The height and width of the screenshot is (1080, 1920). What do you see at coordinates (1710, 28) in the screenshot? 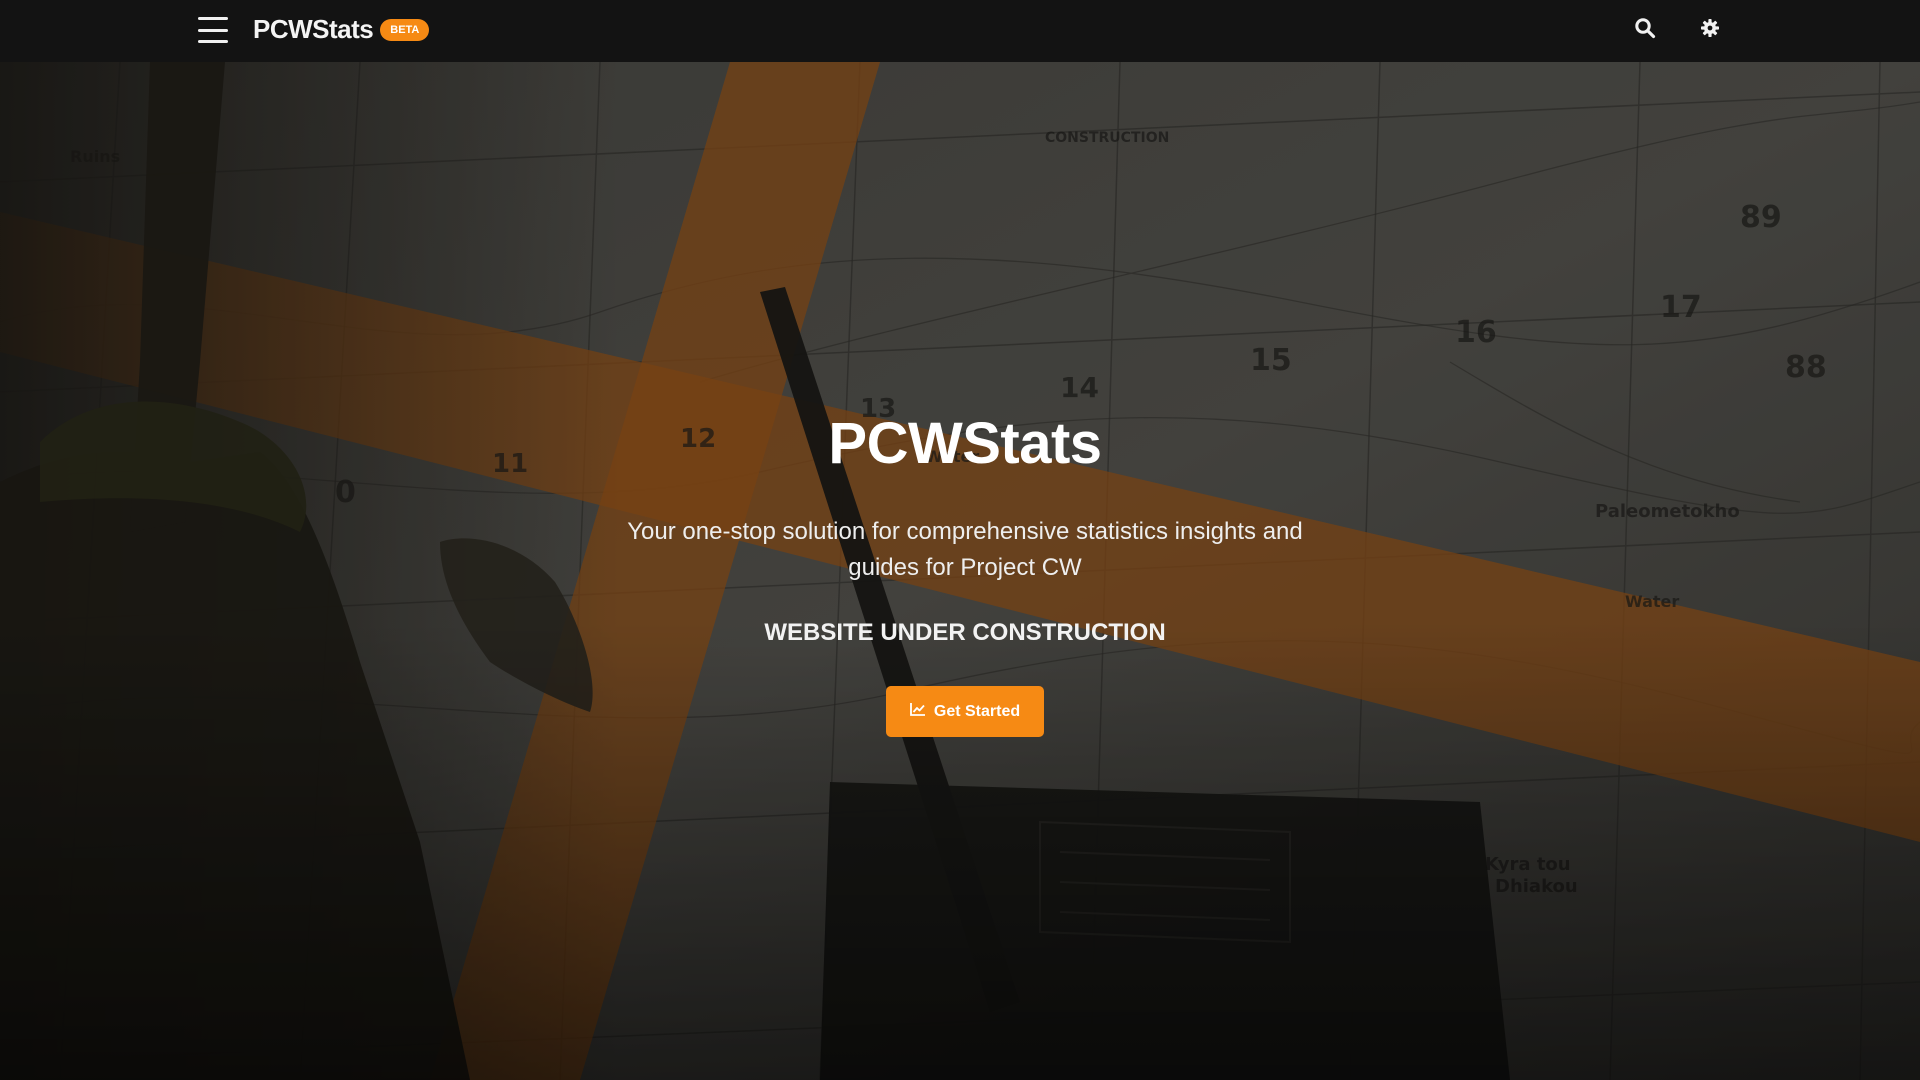
I see `gear-icon` at bounding box center [1710, 28].